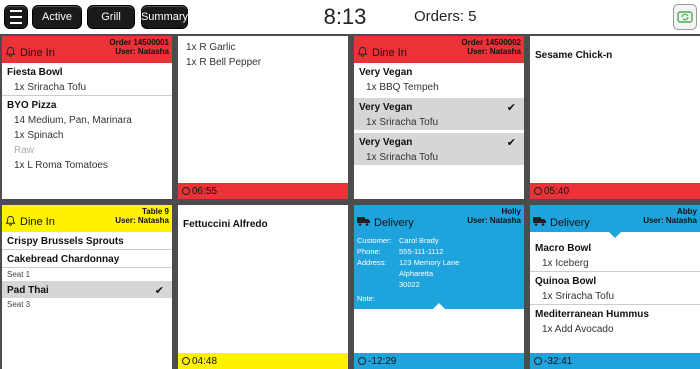 The height and width of the screenshot is (369, 700). Describe the element at coordinates (87, 218) in the screenshot. I see `order-header: Dine In Table 9 User: Natasha` at that location.